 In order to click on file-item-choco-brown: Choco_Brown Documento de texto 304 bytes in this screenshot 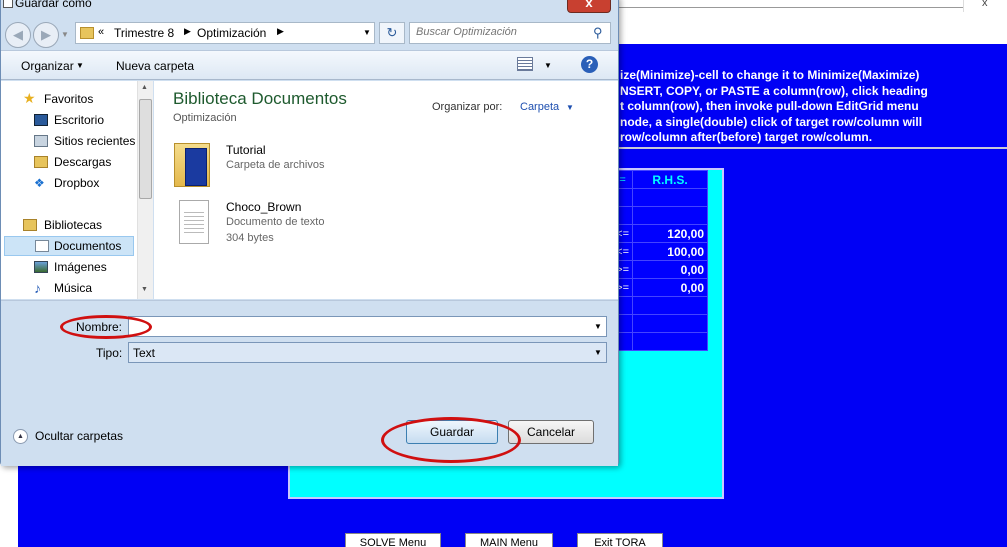, I will do `click(324, 224)`.